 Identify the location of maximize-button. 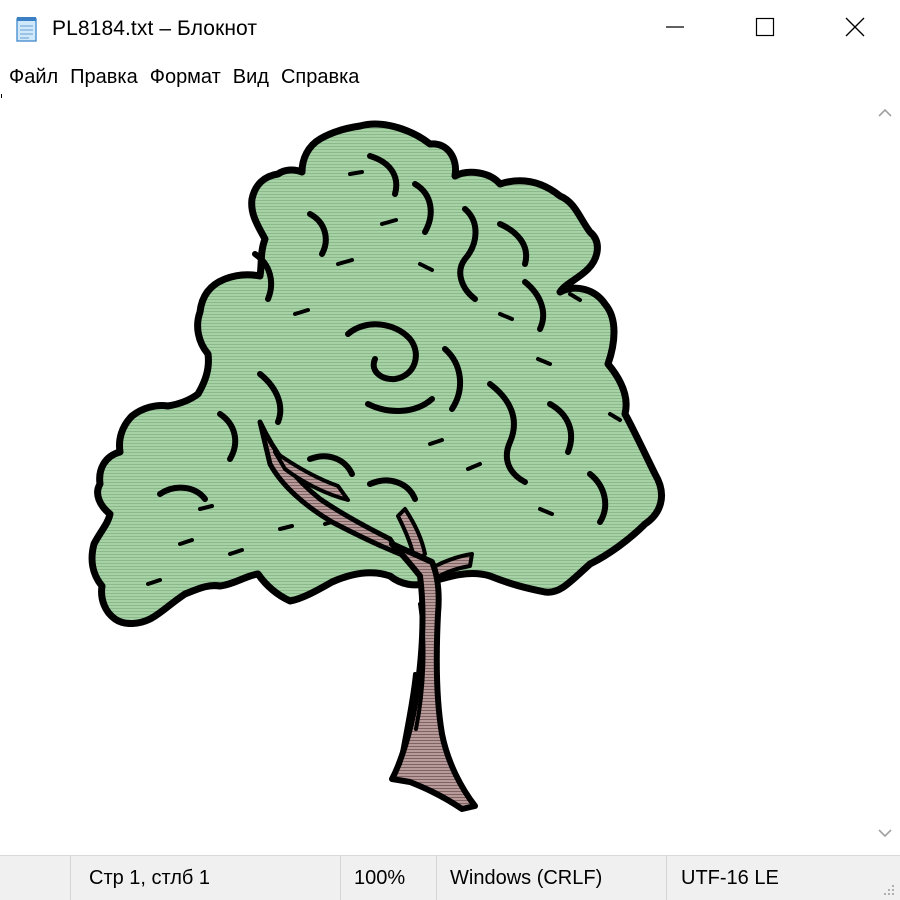
(765, 29).